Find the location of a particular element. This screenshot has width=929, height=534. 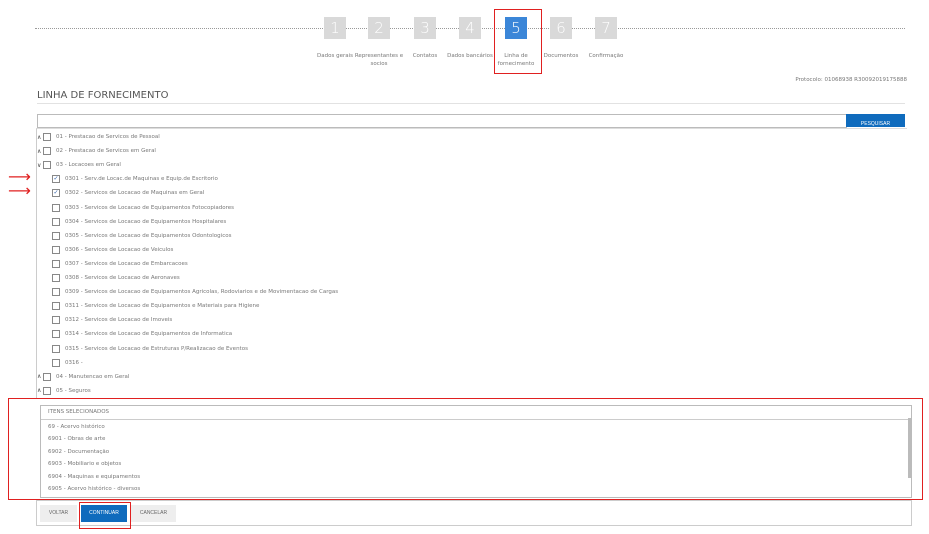

cancel-button: CANCELAR is located at coordinates (153, 513).